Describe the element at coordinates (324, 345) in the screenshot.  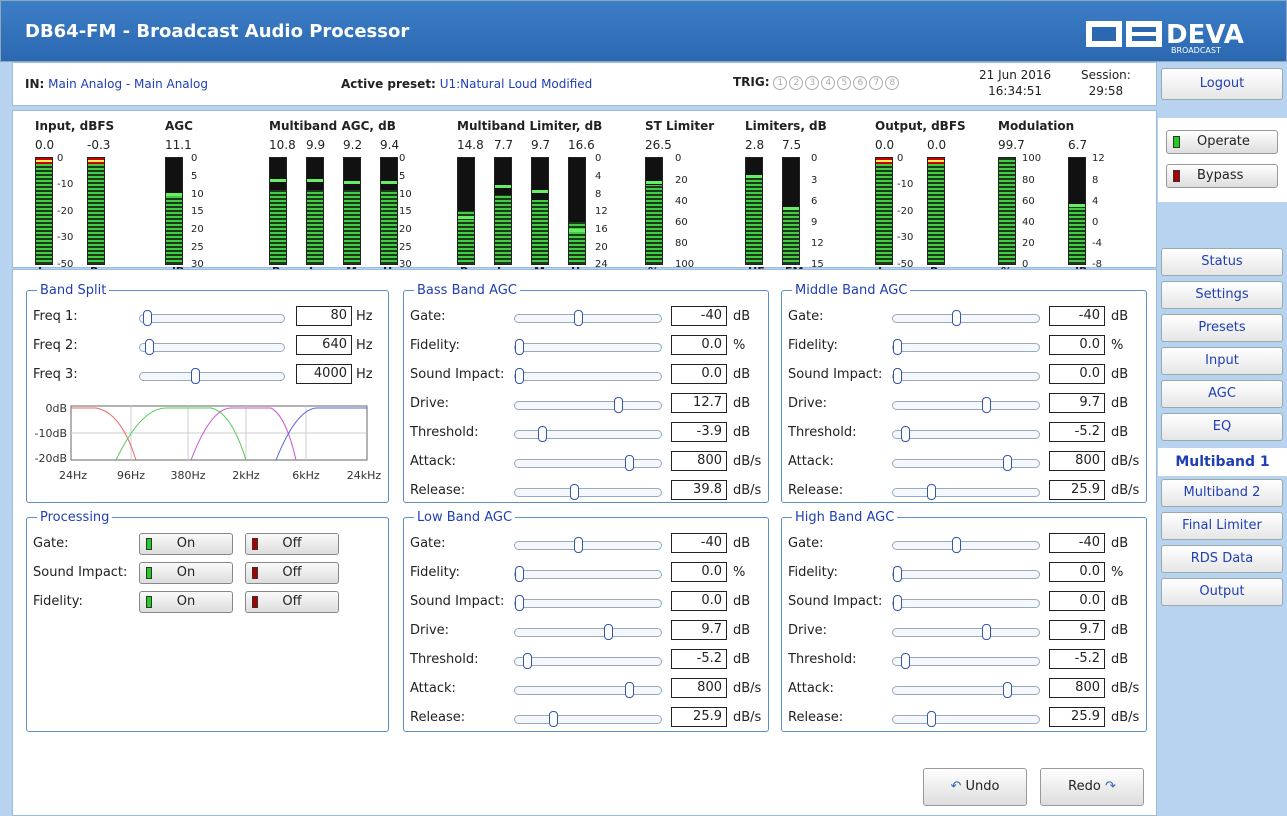
I see `param-value-field: 640` at that location.